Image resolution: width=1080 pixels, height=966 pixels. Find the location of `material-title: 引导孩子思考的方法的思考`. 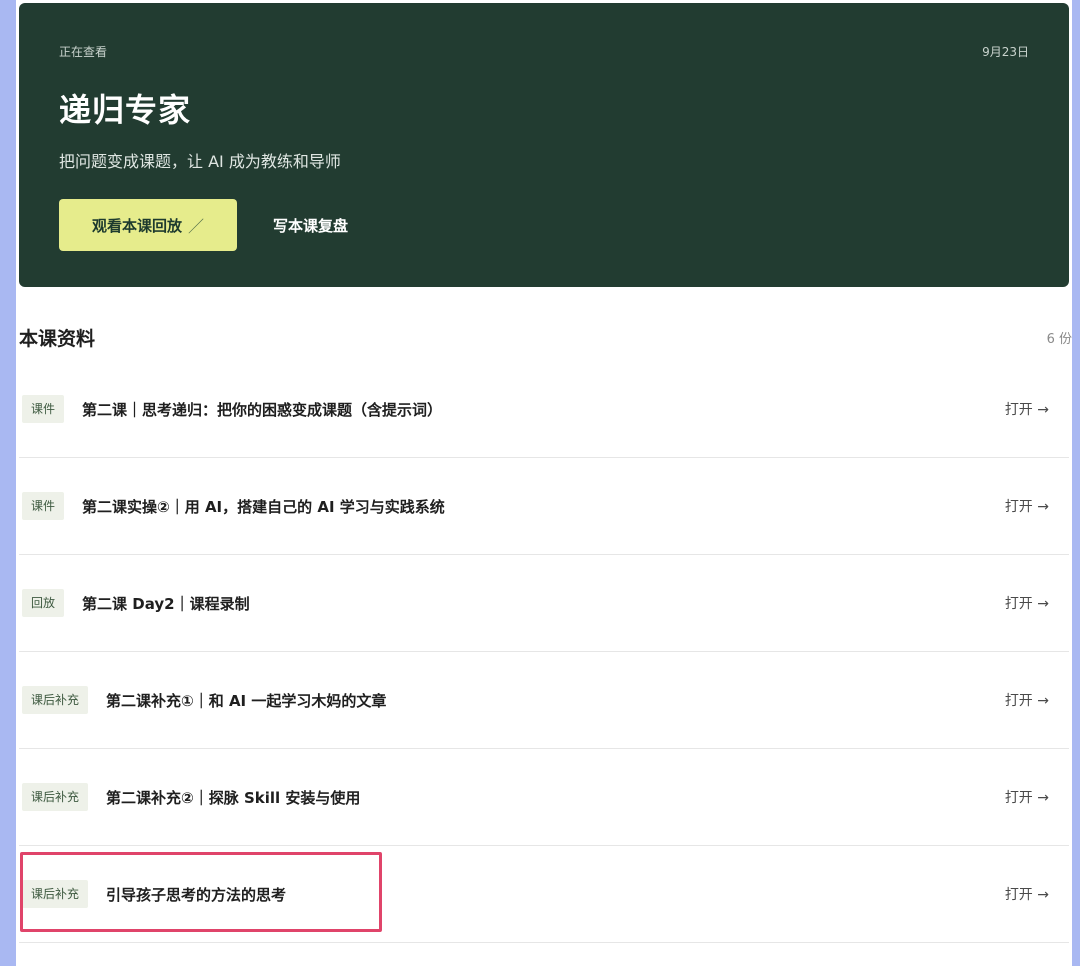

material-title: 引导孩子思考的方法的思考 is located at coordinates (196, 894).